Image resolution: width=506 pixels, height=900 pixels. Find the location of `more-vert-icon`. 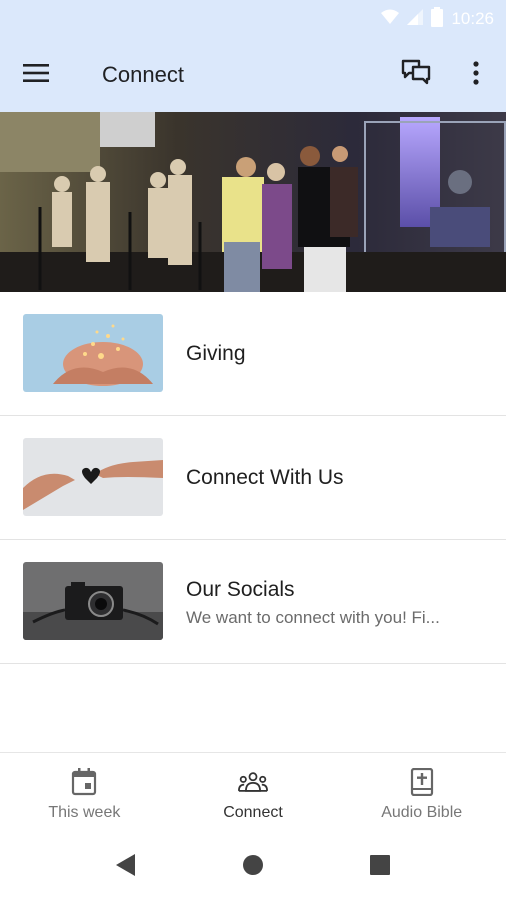

more-vert-icon is located at coordinates (476, 75).